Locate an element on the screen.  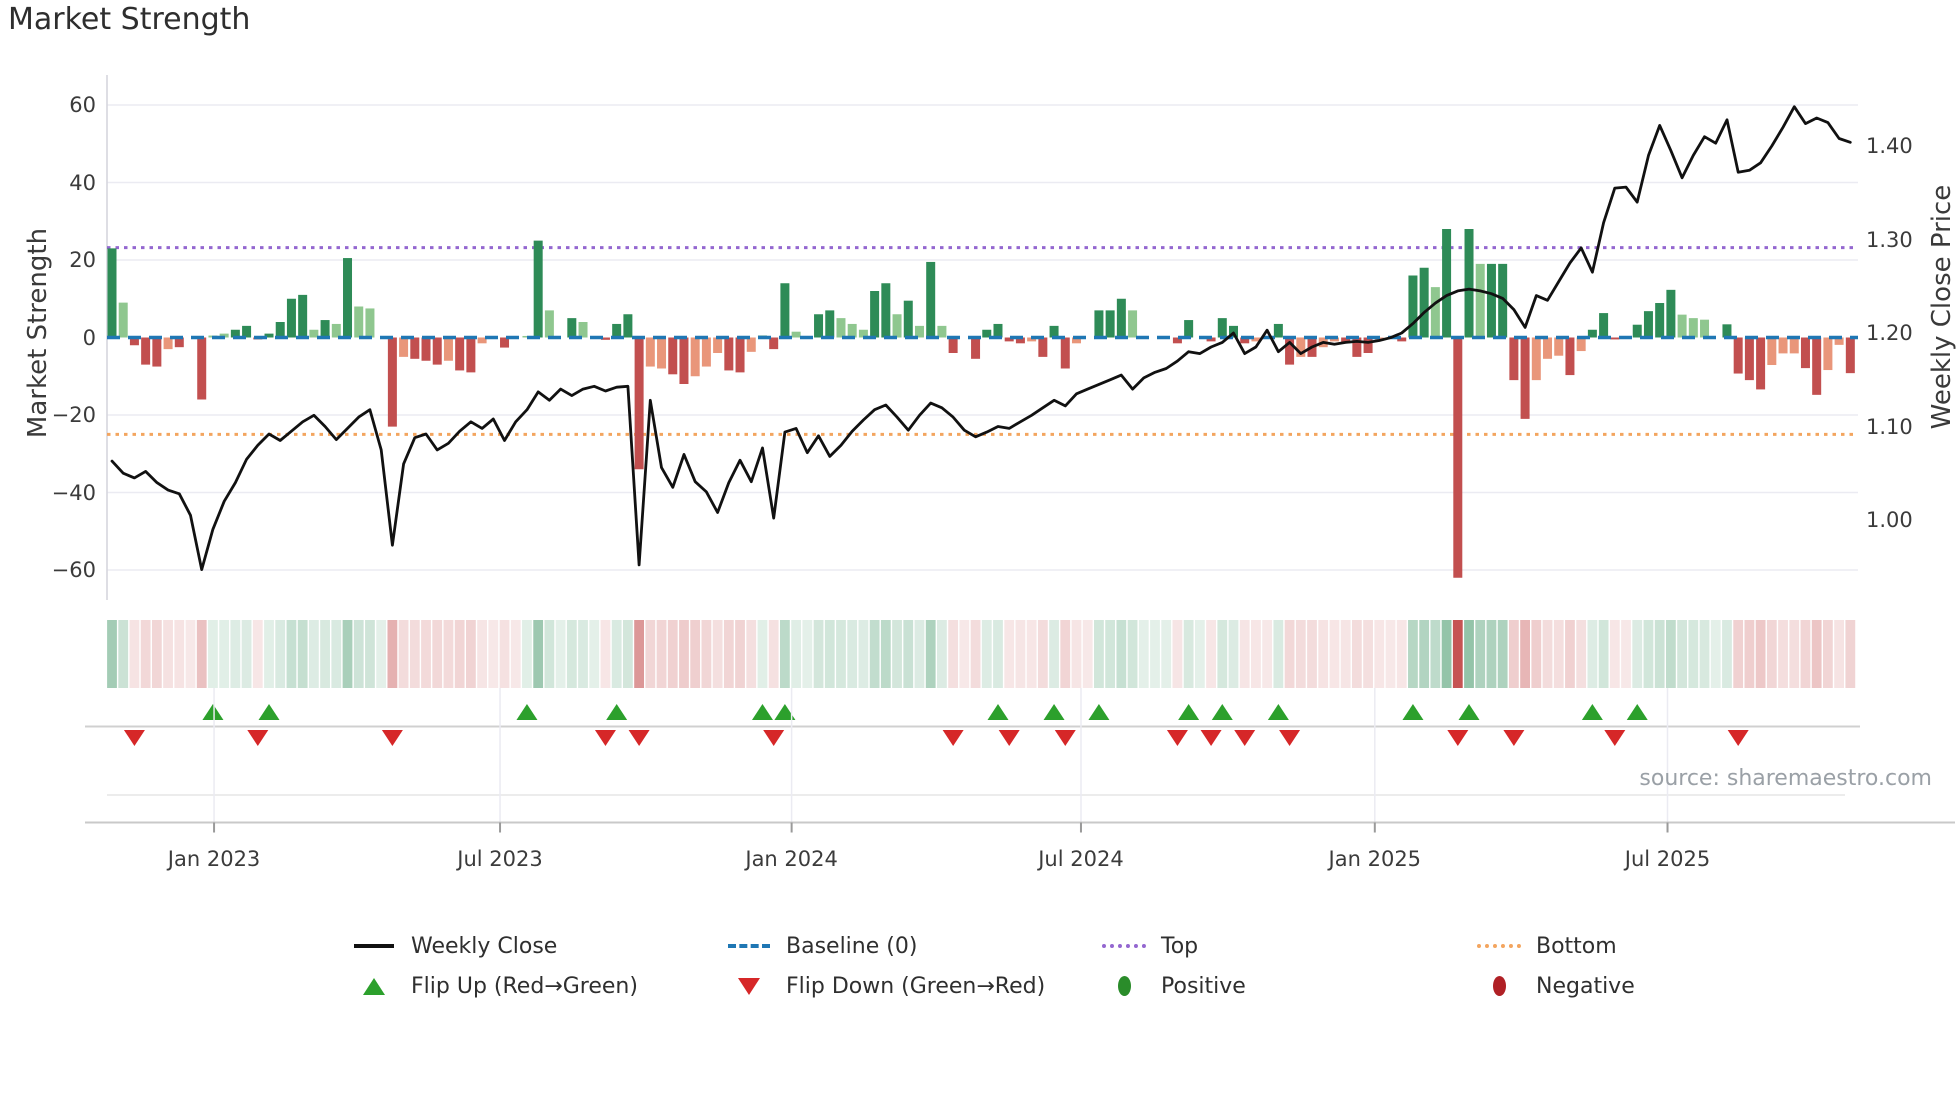
left-tick-label: 60 is located at coordinates (82, 105).